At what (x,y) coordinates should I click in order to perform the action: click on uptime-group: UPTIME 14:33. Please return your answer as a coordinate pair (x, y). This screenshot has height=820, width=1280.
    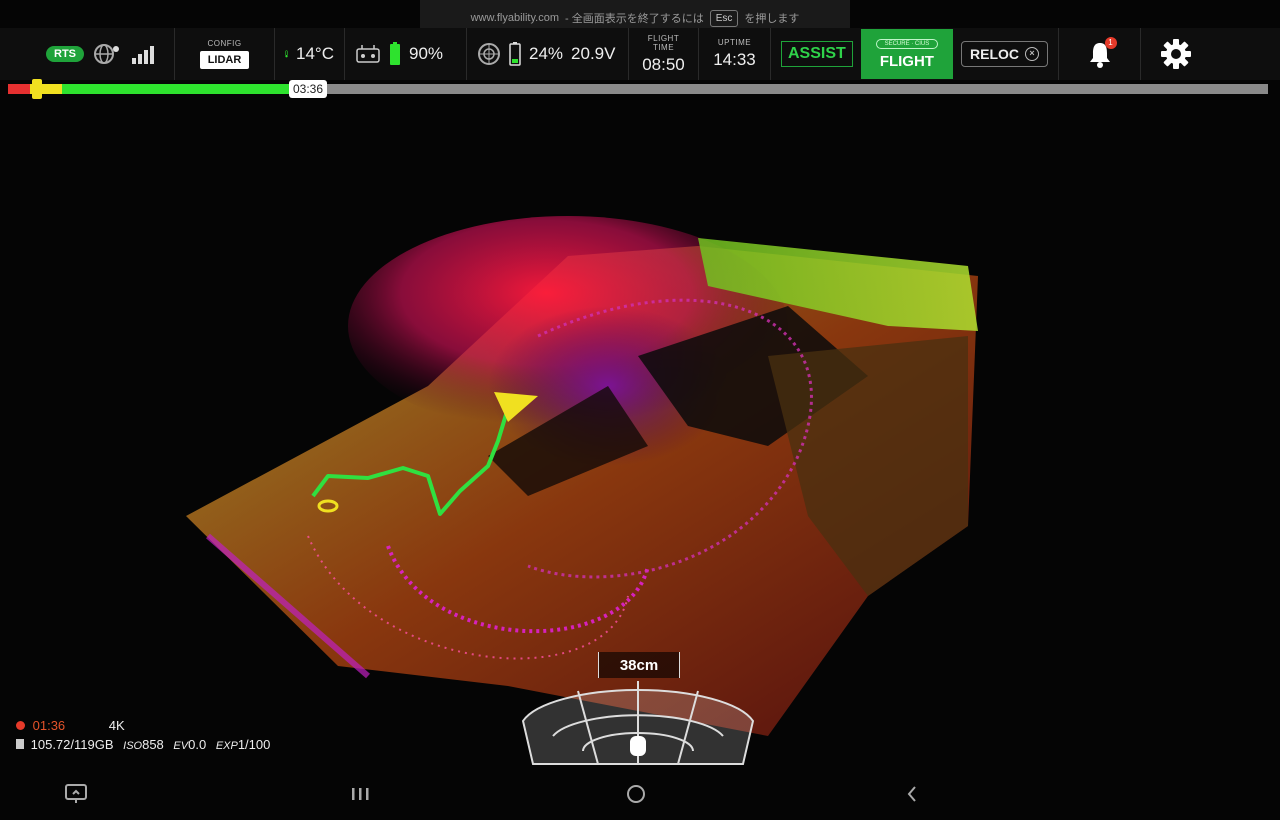
    Looking at the image, I should click on (735, 54).